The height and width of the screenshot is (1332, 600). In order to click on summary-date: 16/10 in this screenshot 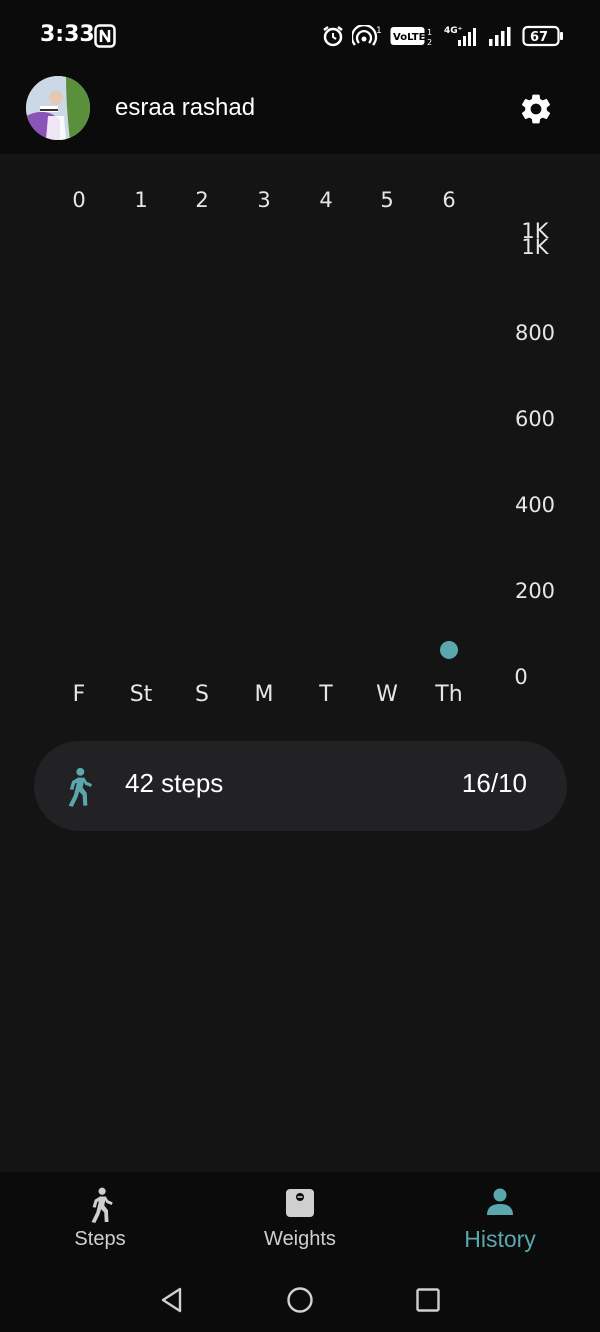, I will do `click(494, 783)`.